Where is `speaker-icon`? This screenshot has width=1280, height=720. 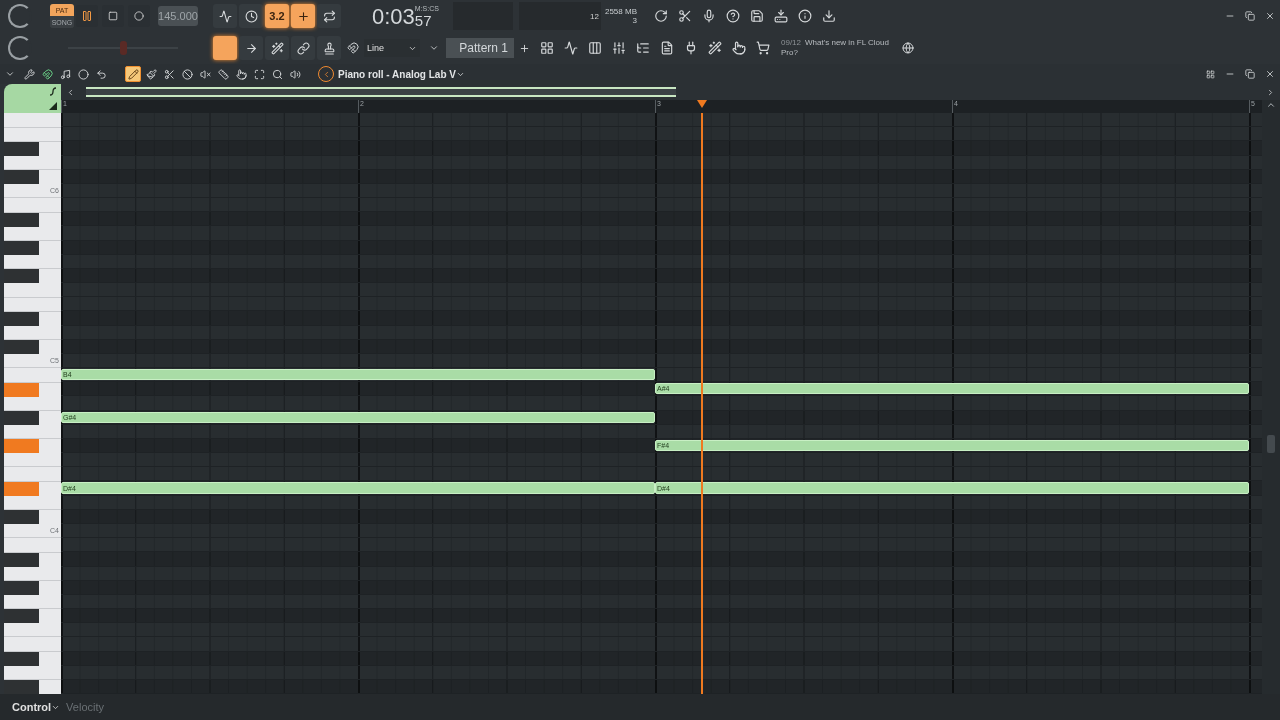
speaker-icon is located at coordinates (295, 74).